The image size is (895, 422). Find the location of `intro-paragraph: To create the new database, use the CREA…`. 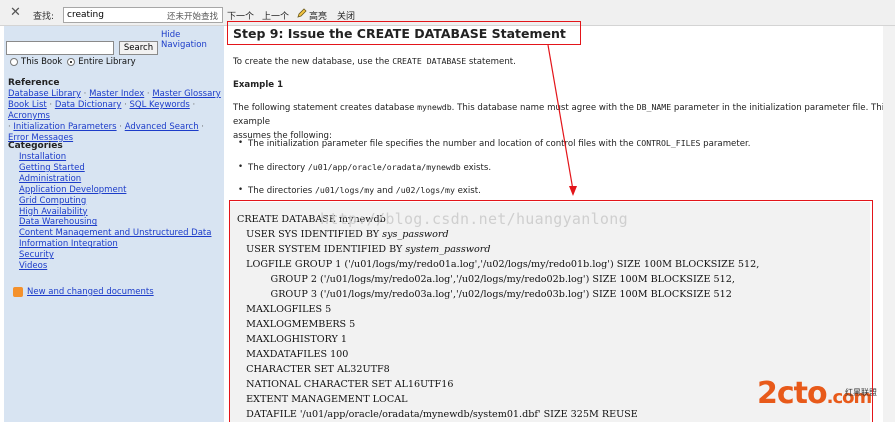

intro-paragraph: To create the new database, use the CREA… is located at coordinates (374, 61).